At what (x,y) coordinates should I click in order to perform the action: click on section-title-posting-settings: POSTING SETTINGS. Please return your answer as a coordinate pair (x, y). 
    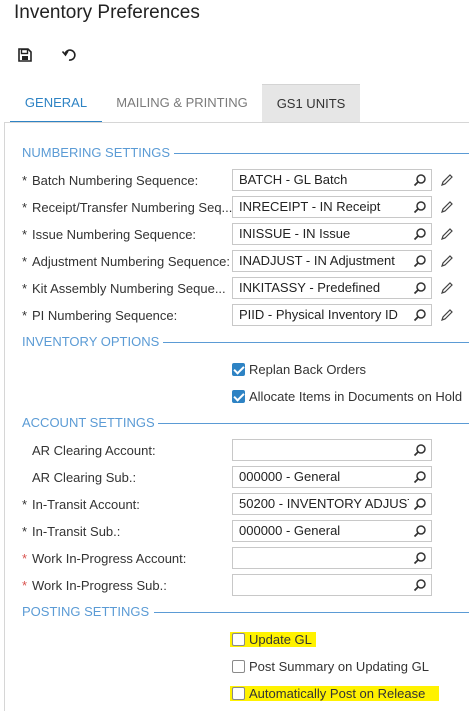
    Looking at the image, I should click on (86, 611).